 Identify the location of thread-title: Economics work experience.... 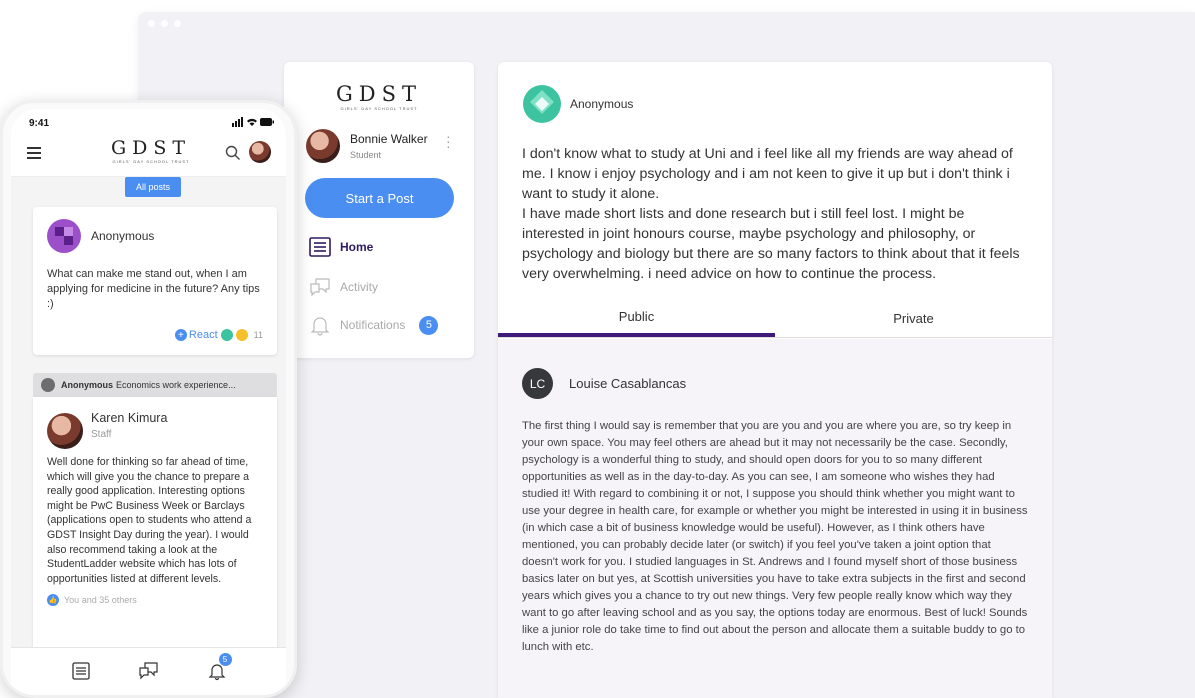
(176, 385).